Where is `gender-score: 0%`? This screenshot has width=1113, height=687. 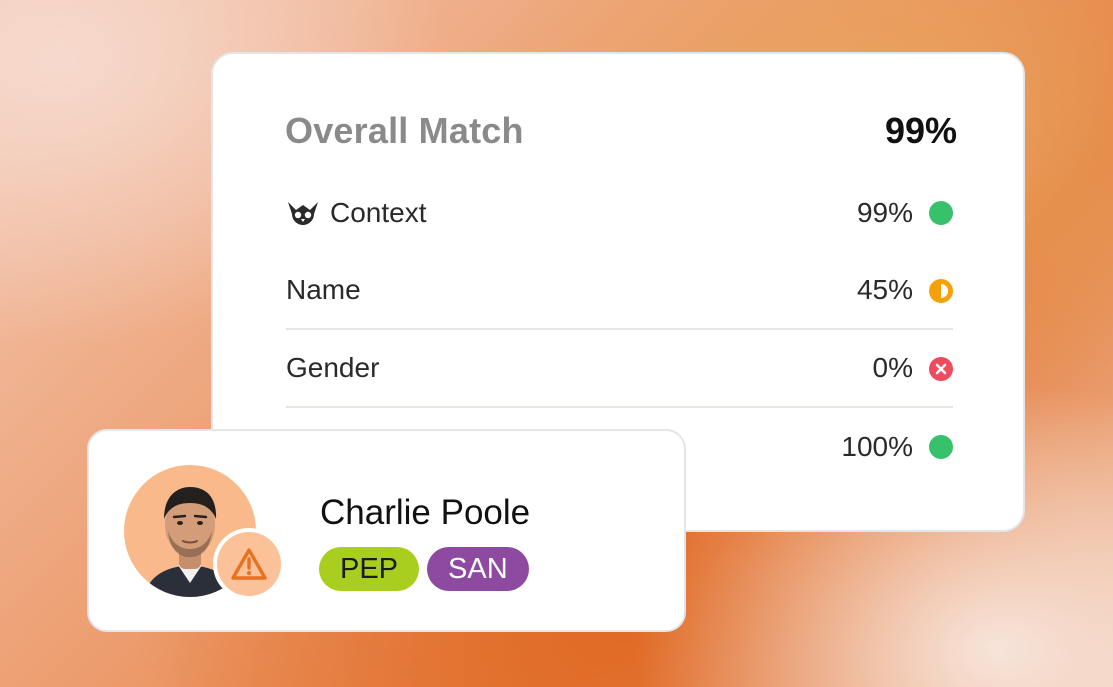 gender-score: 0% is located at coordinates (892, 367).